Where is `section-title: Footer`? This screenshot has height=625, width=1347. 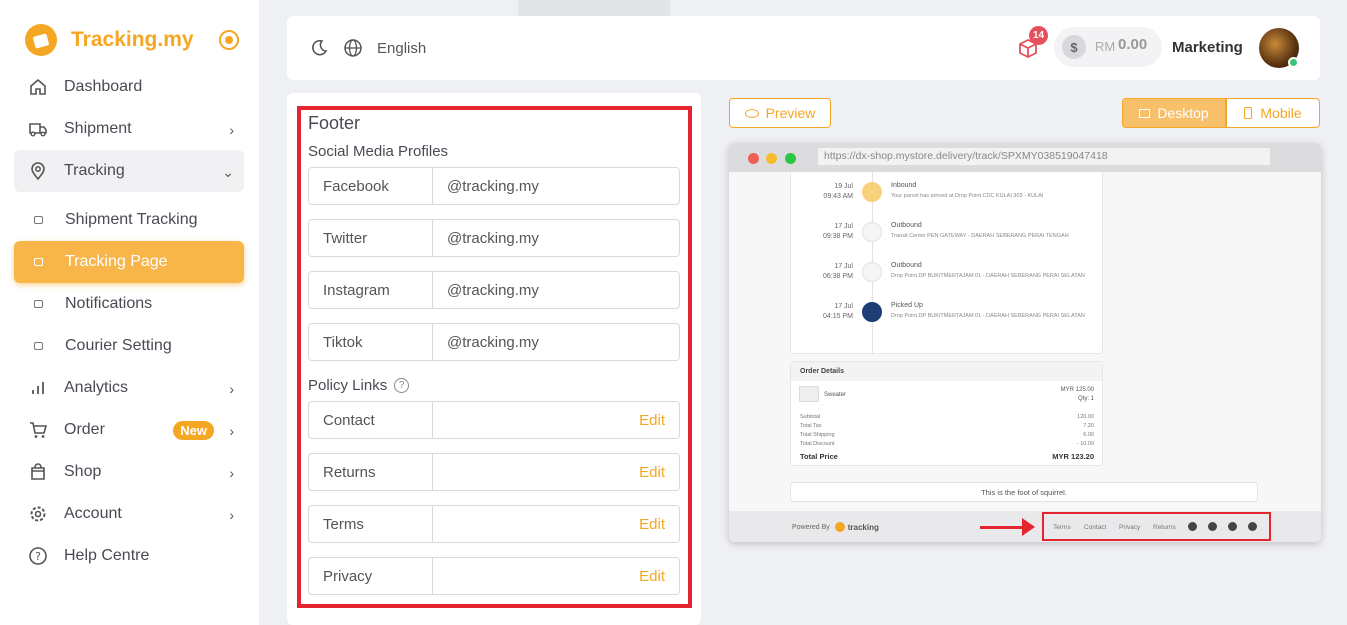
section-title: Footer is located at coordinates (334, 123).